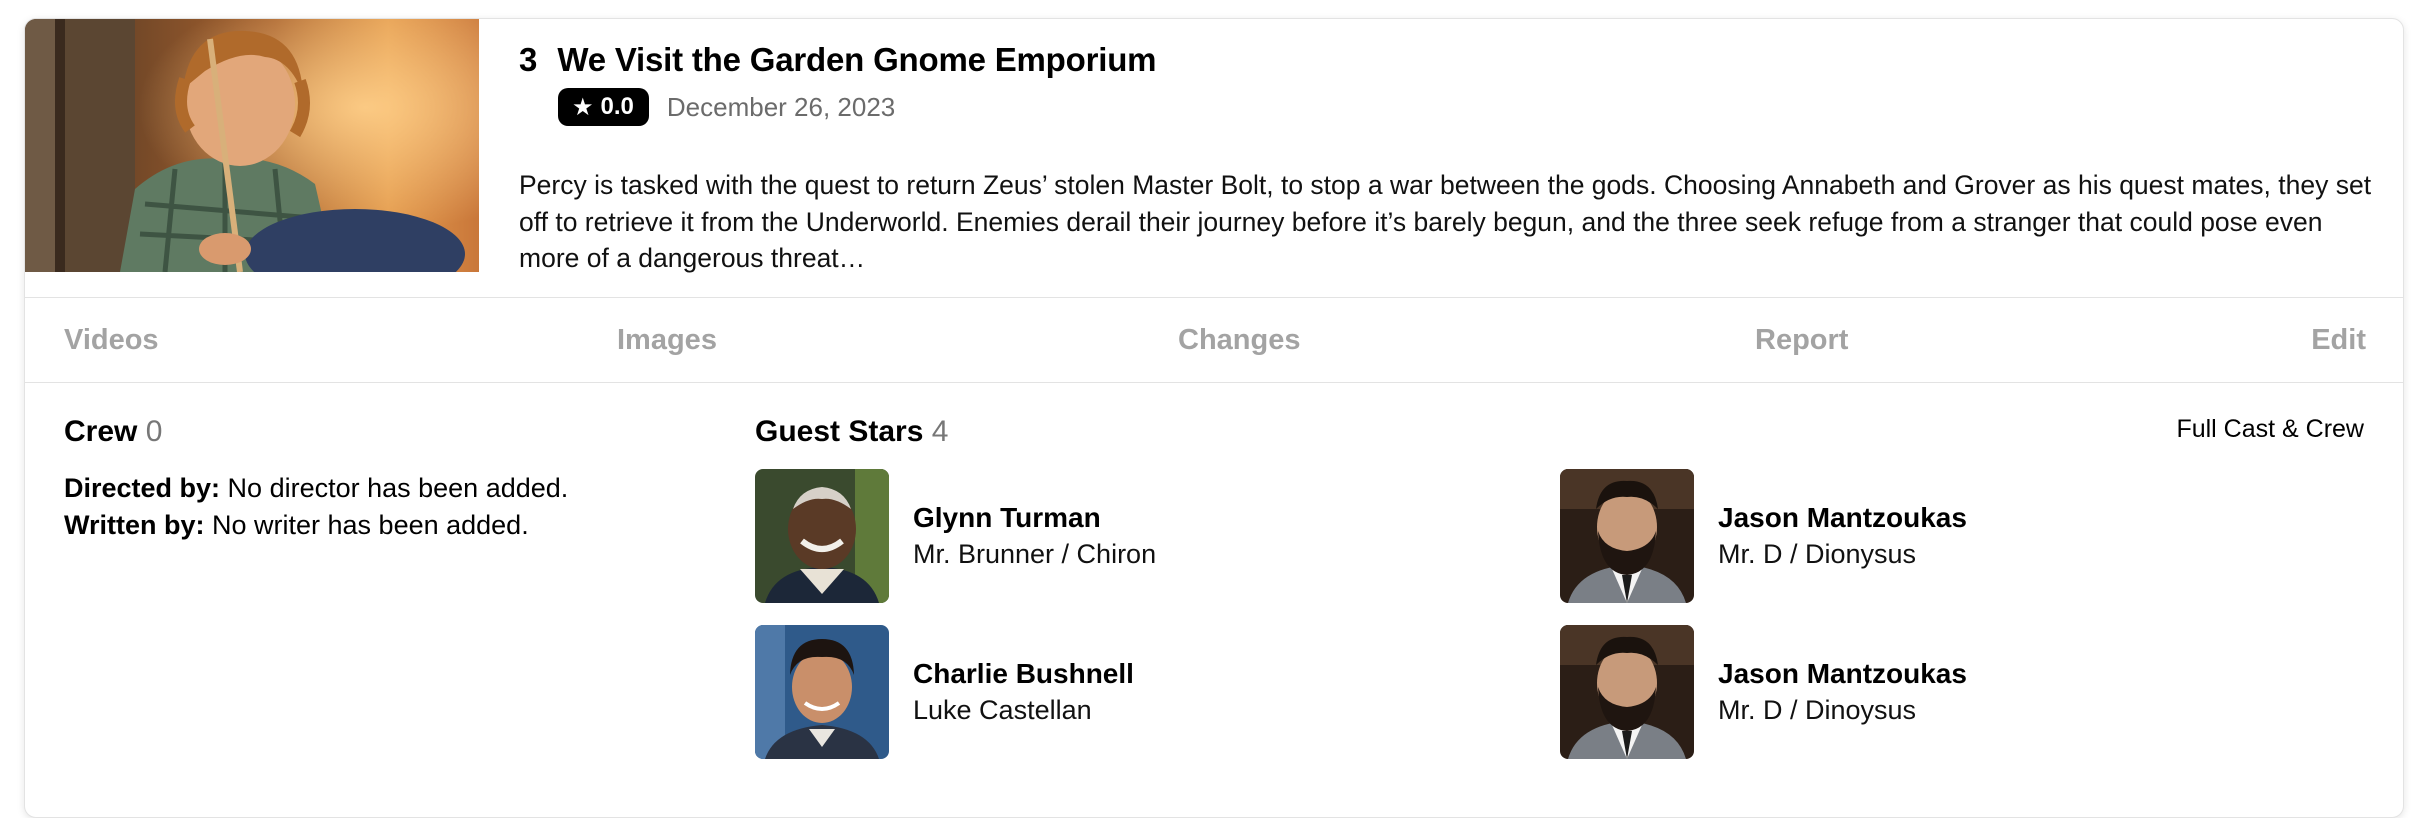 The height and width of the screenshot is (818, 2414). I want to click on guest-star-text: Charlie Bushnell Luke Castellan, so click(1023, 692).